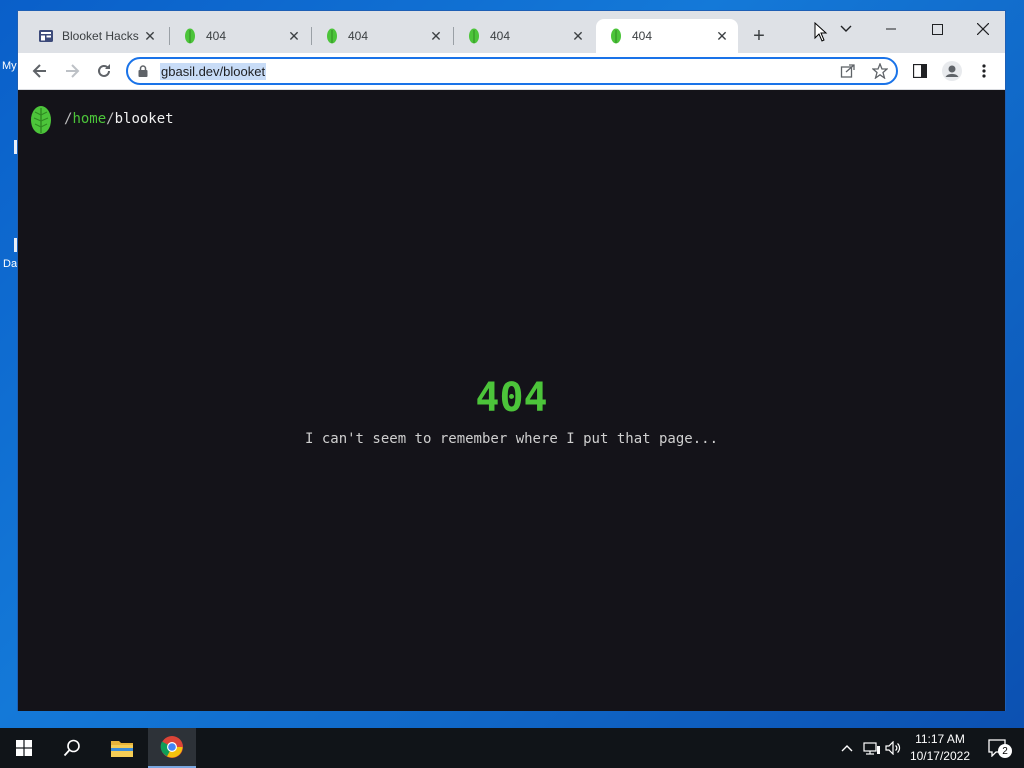  What do you see at coordinates (848, 71) in the screenshot?
I see `share-icon` at bounding box center [848, 71].